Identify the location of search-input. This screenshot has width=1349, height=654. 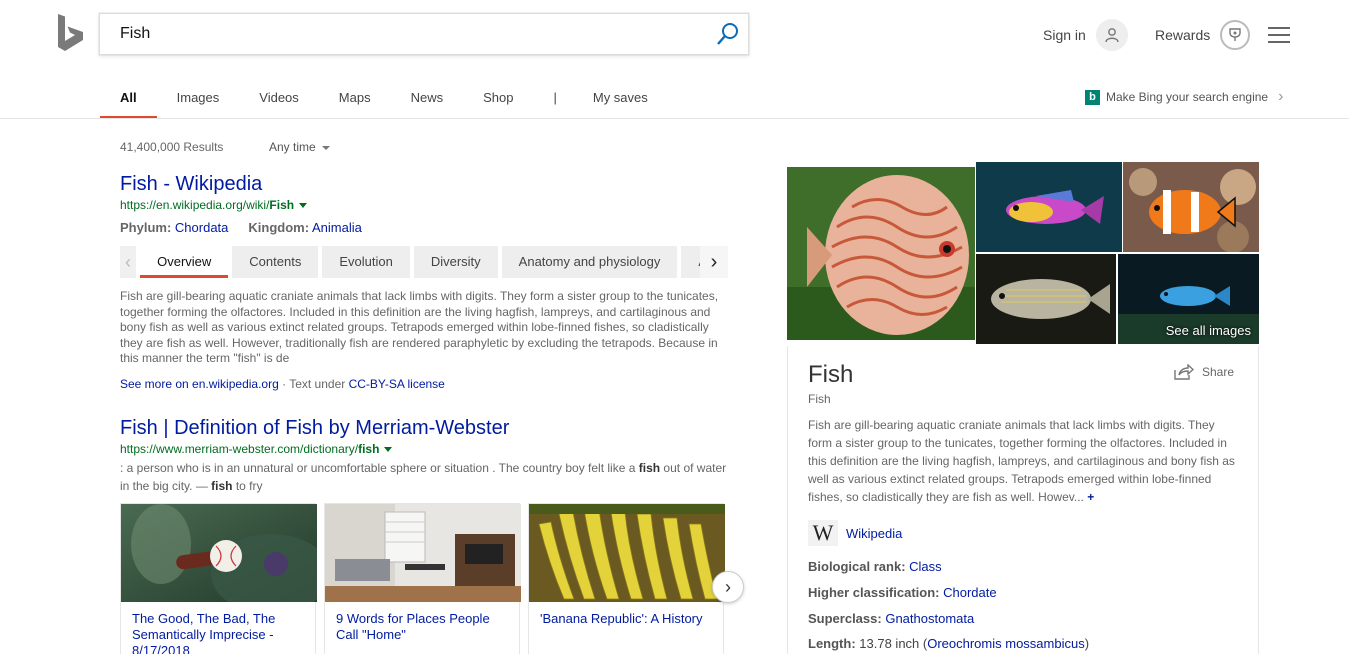
(410, 34).